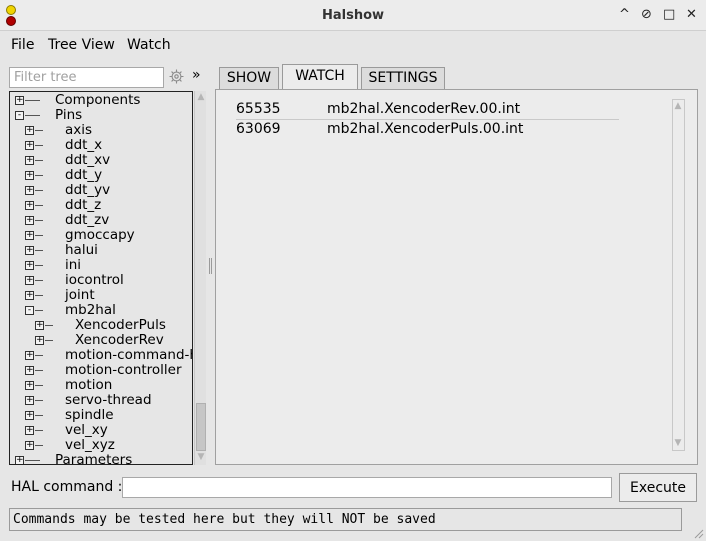 The image size is (706, 541). I want to click on tree-item: + spindle, so click(101, 415).